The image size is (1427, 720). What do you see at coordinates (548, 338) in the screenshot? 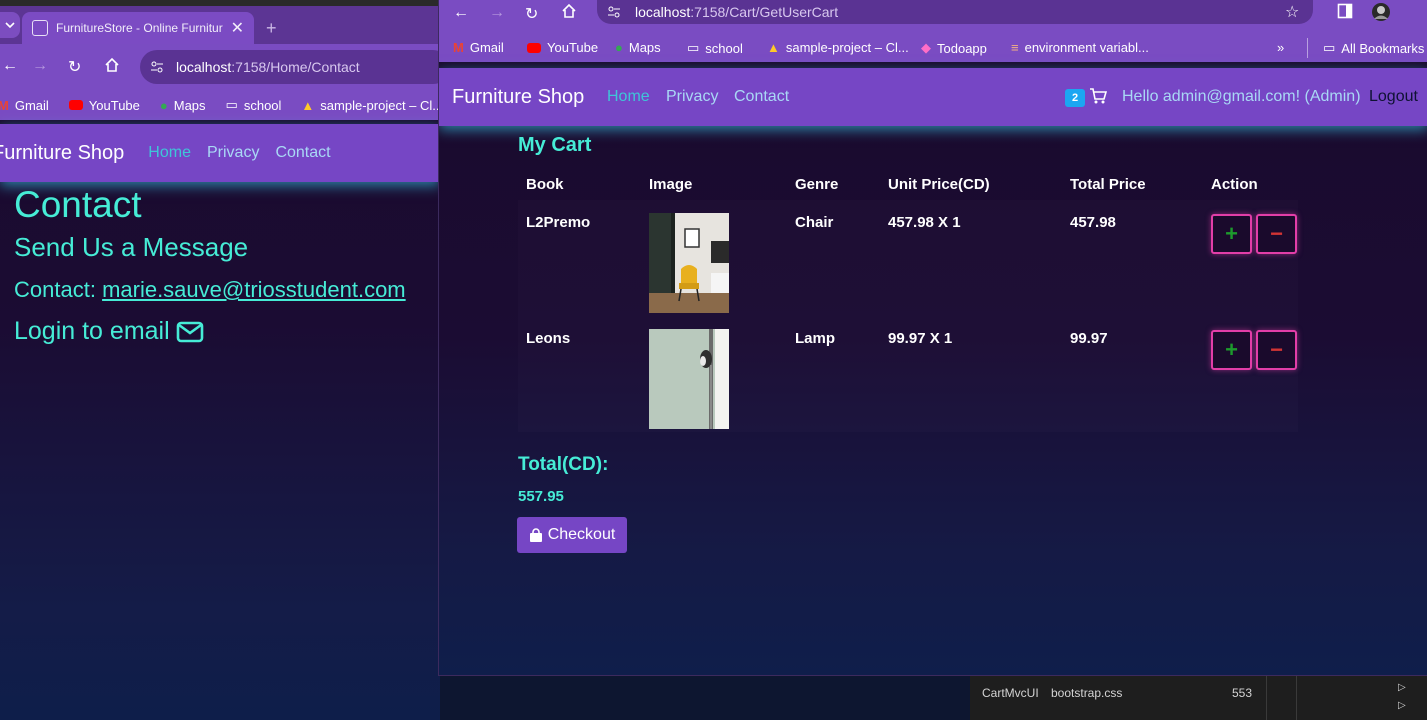
I see `item-name: Leons` at bounding box center [548, 338].